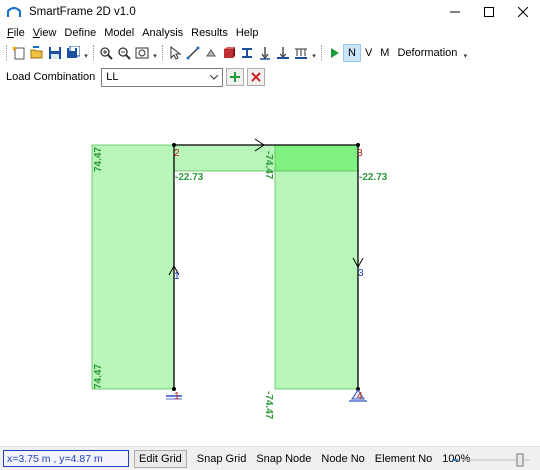  What do you see at coordinates (334, 53) in the screenshot?
I see `run-analysis-icon` at bounding box center [334, 53].